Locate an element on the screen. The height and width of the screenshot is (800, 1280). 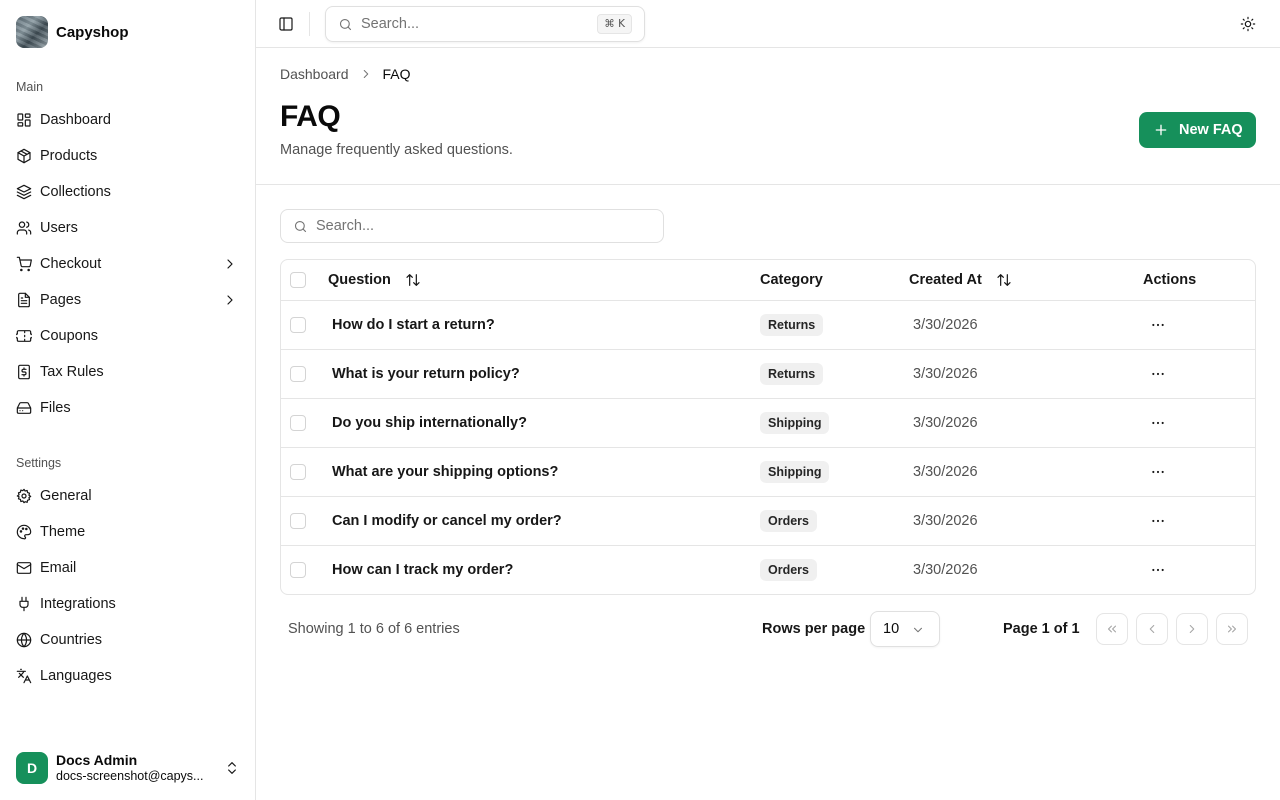
sidebar-item-label: Users is located at coordinates (59, 228).